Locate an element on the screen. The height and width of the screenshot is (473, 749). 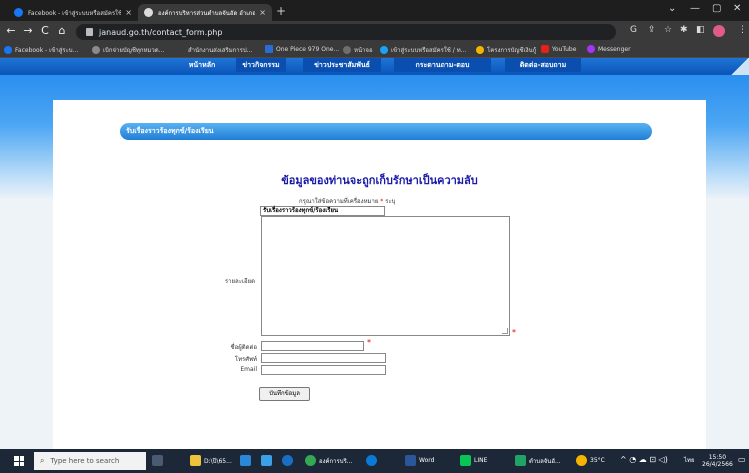
section-title: รับเรื่องราวร้องทุกข์/ร้องเรียน is located at coordinates (386, 131).